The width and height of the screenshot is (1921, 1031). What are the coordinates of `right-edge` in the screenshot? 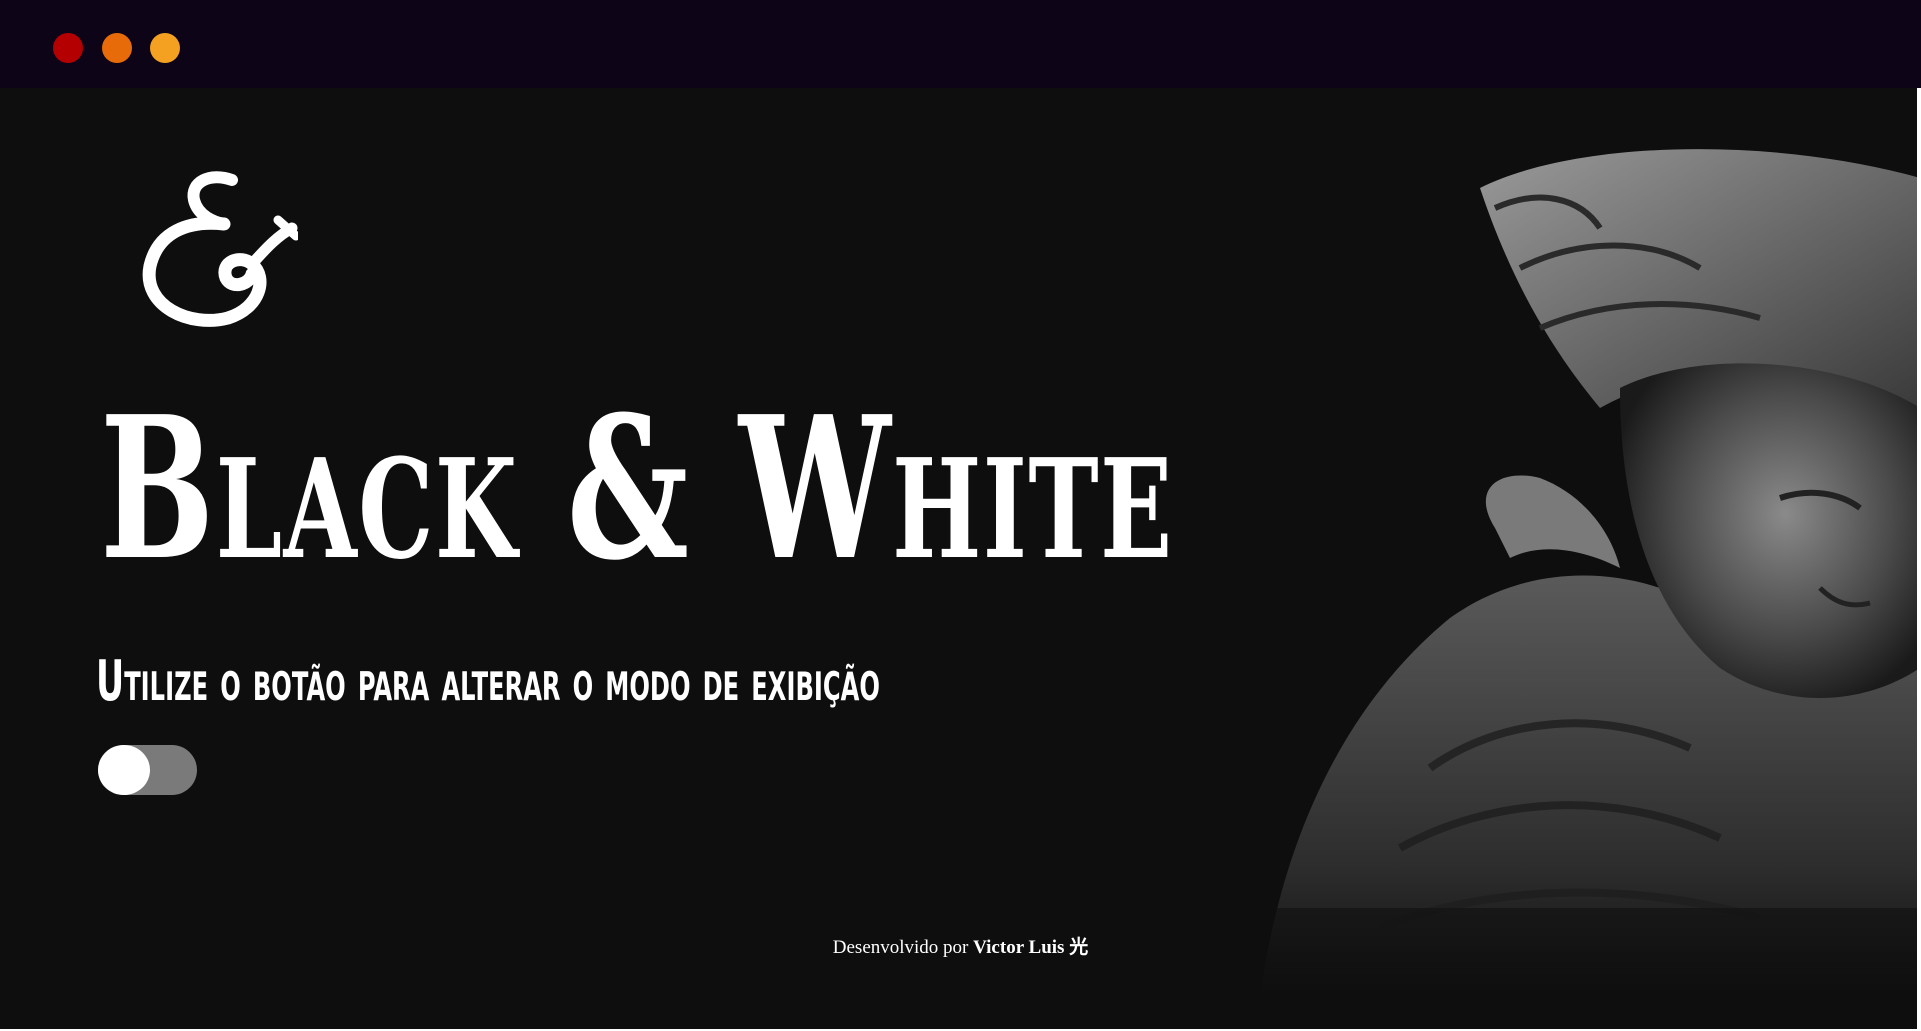 It's located at (1919, 559).